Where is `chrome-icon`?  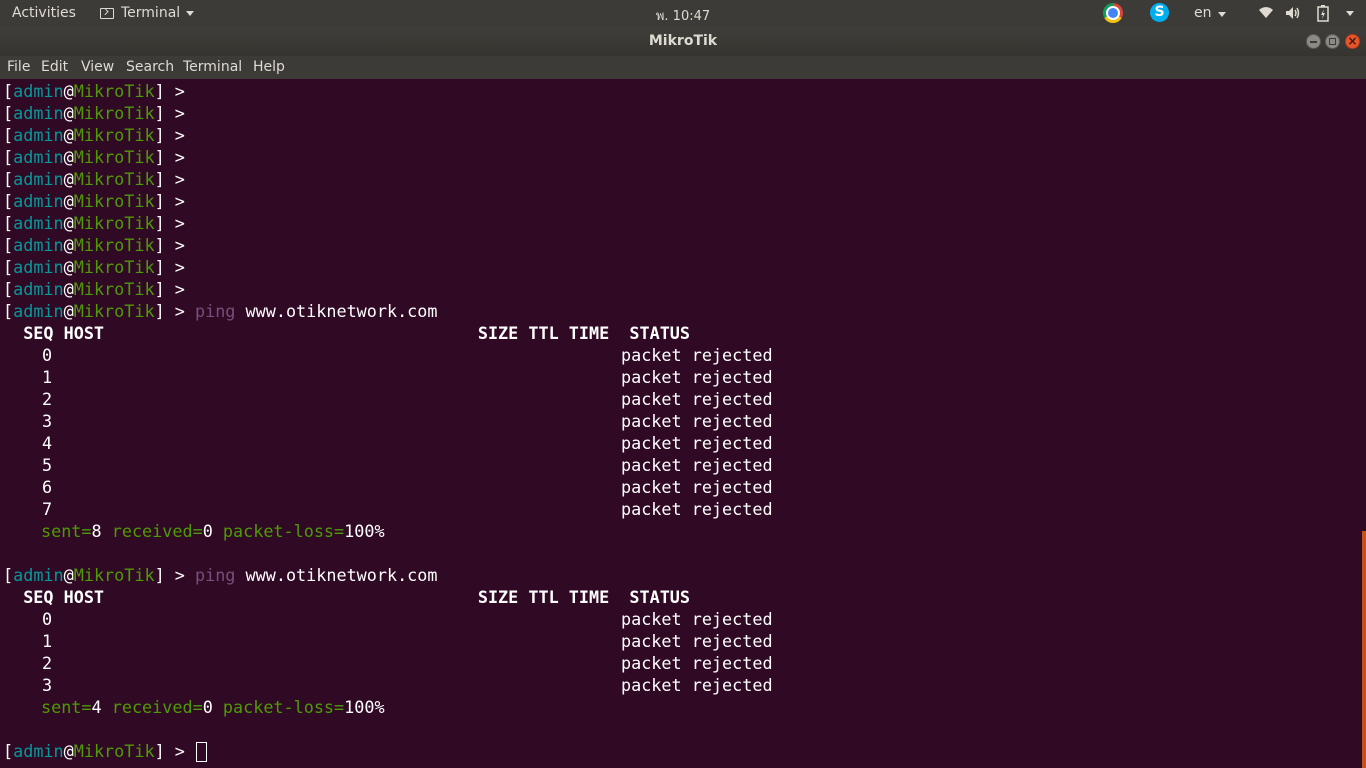 chrome-icon is located at coordinates (1113, 13).